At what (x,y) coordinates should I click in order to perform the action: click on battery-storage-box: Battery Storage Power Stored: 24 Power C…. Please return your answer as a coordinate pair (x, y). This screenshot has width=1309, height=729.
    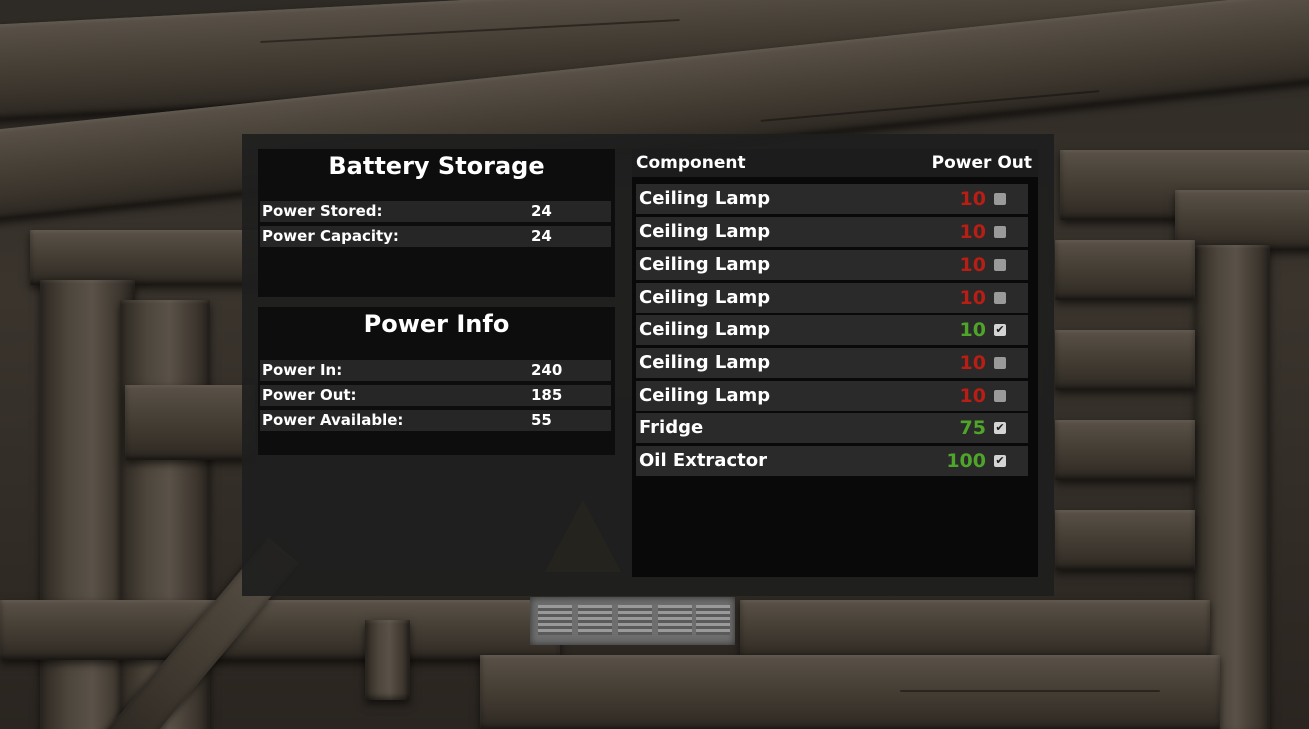
    Looking at the image, I should click on (436, 223).